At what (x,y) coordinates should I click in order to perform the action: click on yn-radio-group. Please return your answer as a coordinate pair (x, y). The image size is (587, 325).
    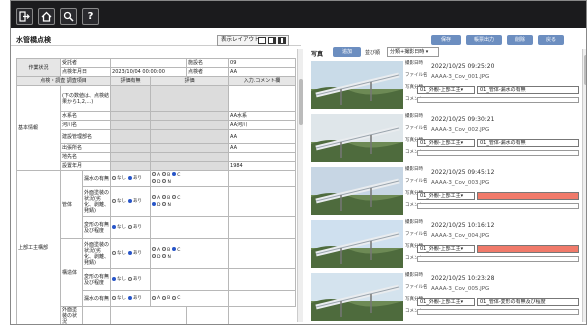
    Looking at the image, I should click on (96, 315).